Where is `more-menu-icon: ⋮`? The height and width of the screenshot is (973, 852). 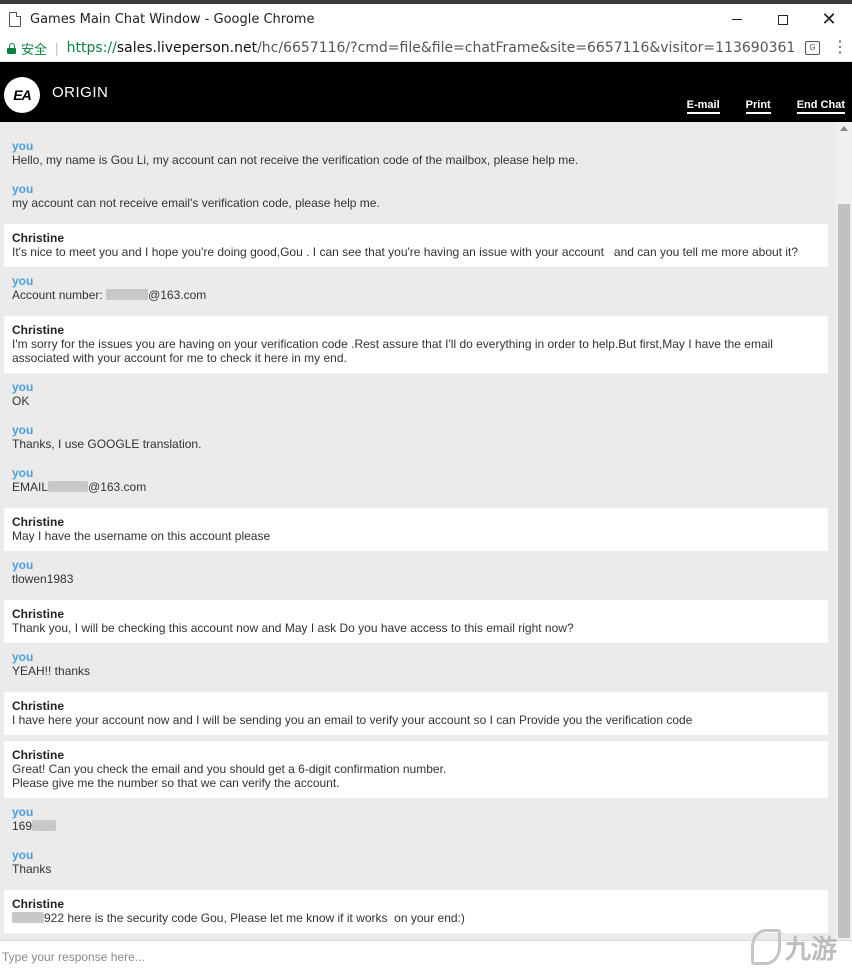
more-menu-icon: ⋮ is located at coordinates (840, 48).